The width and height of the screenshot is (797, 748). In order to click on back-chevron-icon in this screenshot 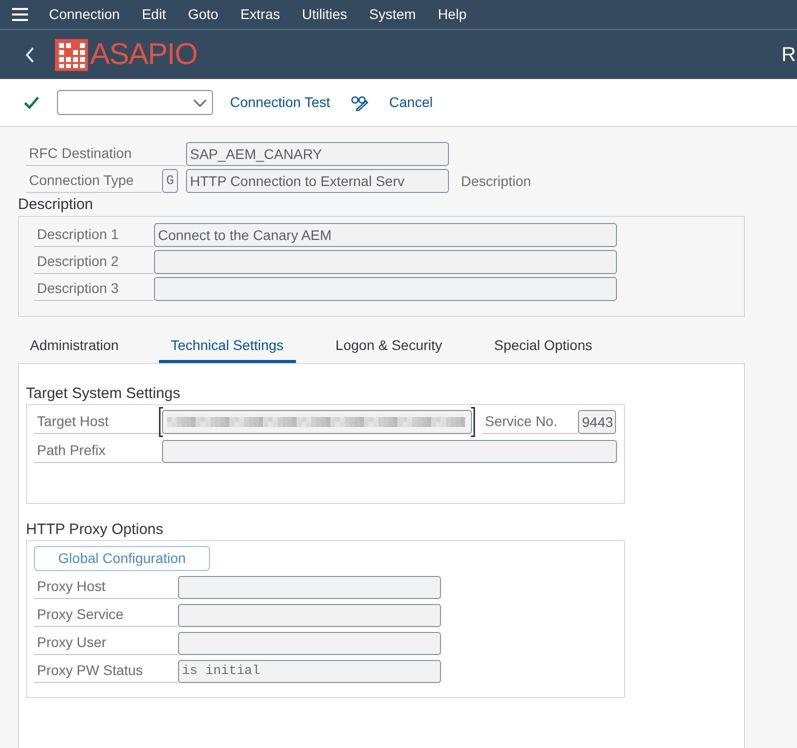, I will do `click(30, 54)`.